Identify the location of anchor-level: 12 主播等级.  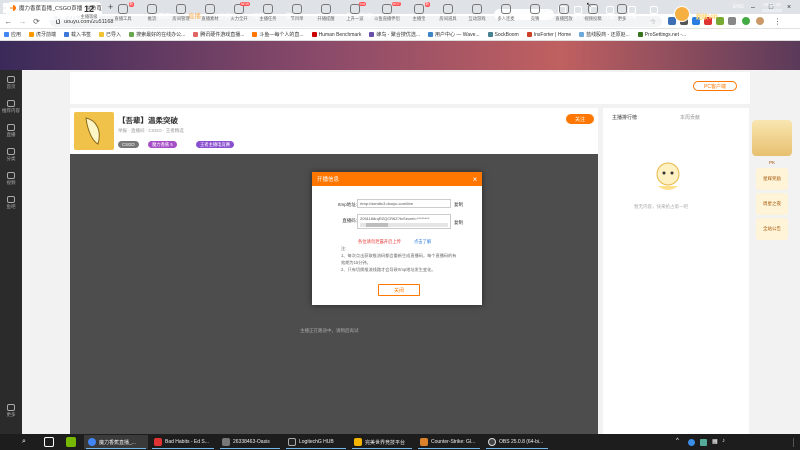
(89, 12).